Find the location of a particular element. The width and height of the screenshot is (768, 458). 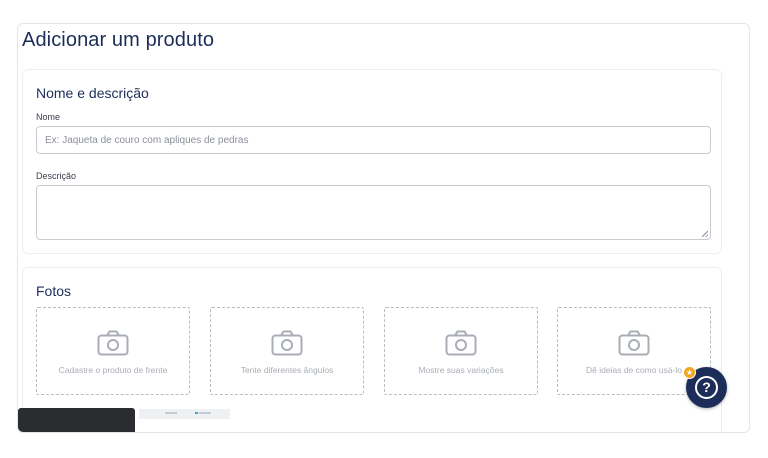

photo-slot-caption: Tente diferentes ângulos is located at coordinates (287, 370).